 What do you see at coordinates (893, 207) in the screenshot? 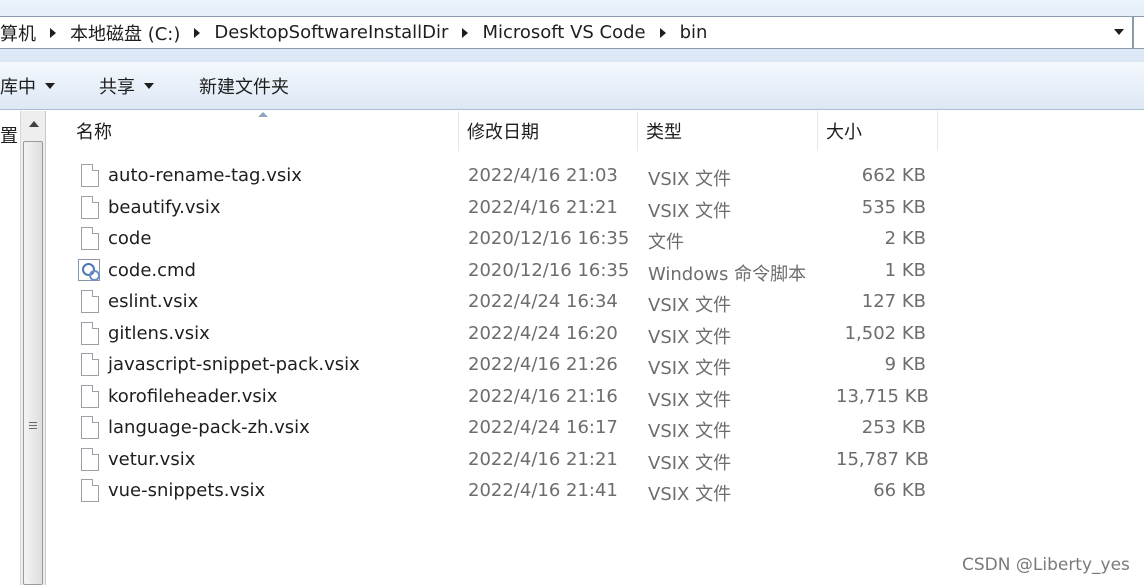
I see `file-size: 535 KB` at bounding box center [893, 207].